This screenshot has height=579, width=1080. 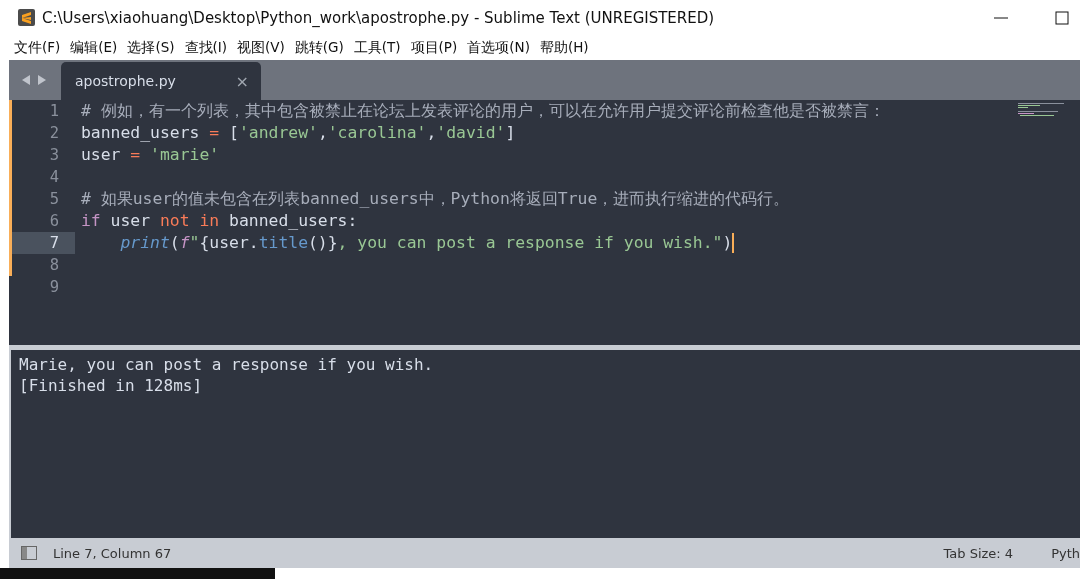 What do you see at coordinates (112, 553) in the screenshot?
I see `cursor-position: Line 7, Column 67` at bounding box center [112, 553].